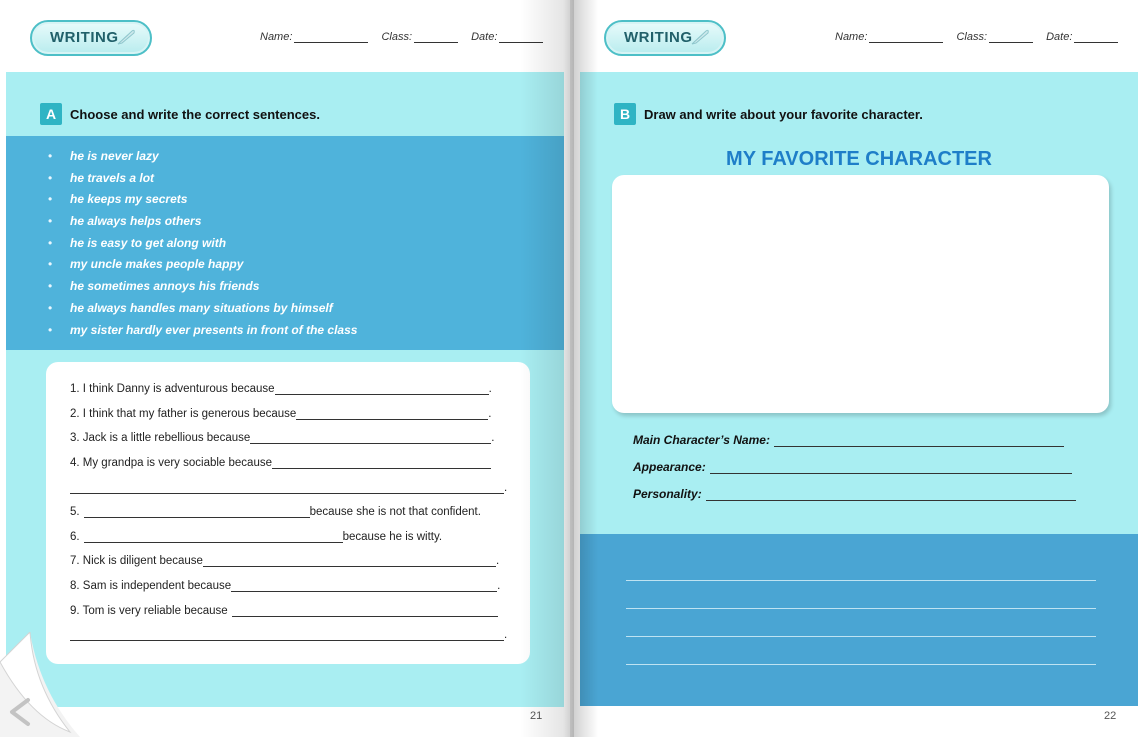 This screenshot has width=1144, height=737. Describe the element at coordinates (306, 287) in the screenshot. I see `option-item: he sometimes annoys his friends` at that location.